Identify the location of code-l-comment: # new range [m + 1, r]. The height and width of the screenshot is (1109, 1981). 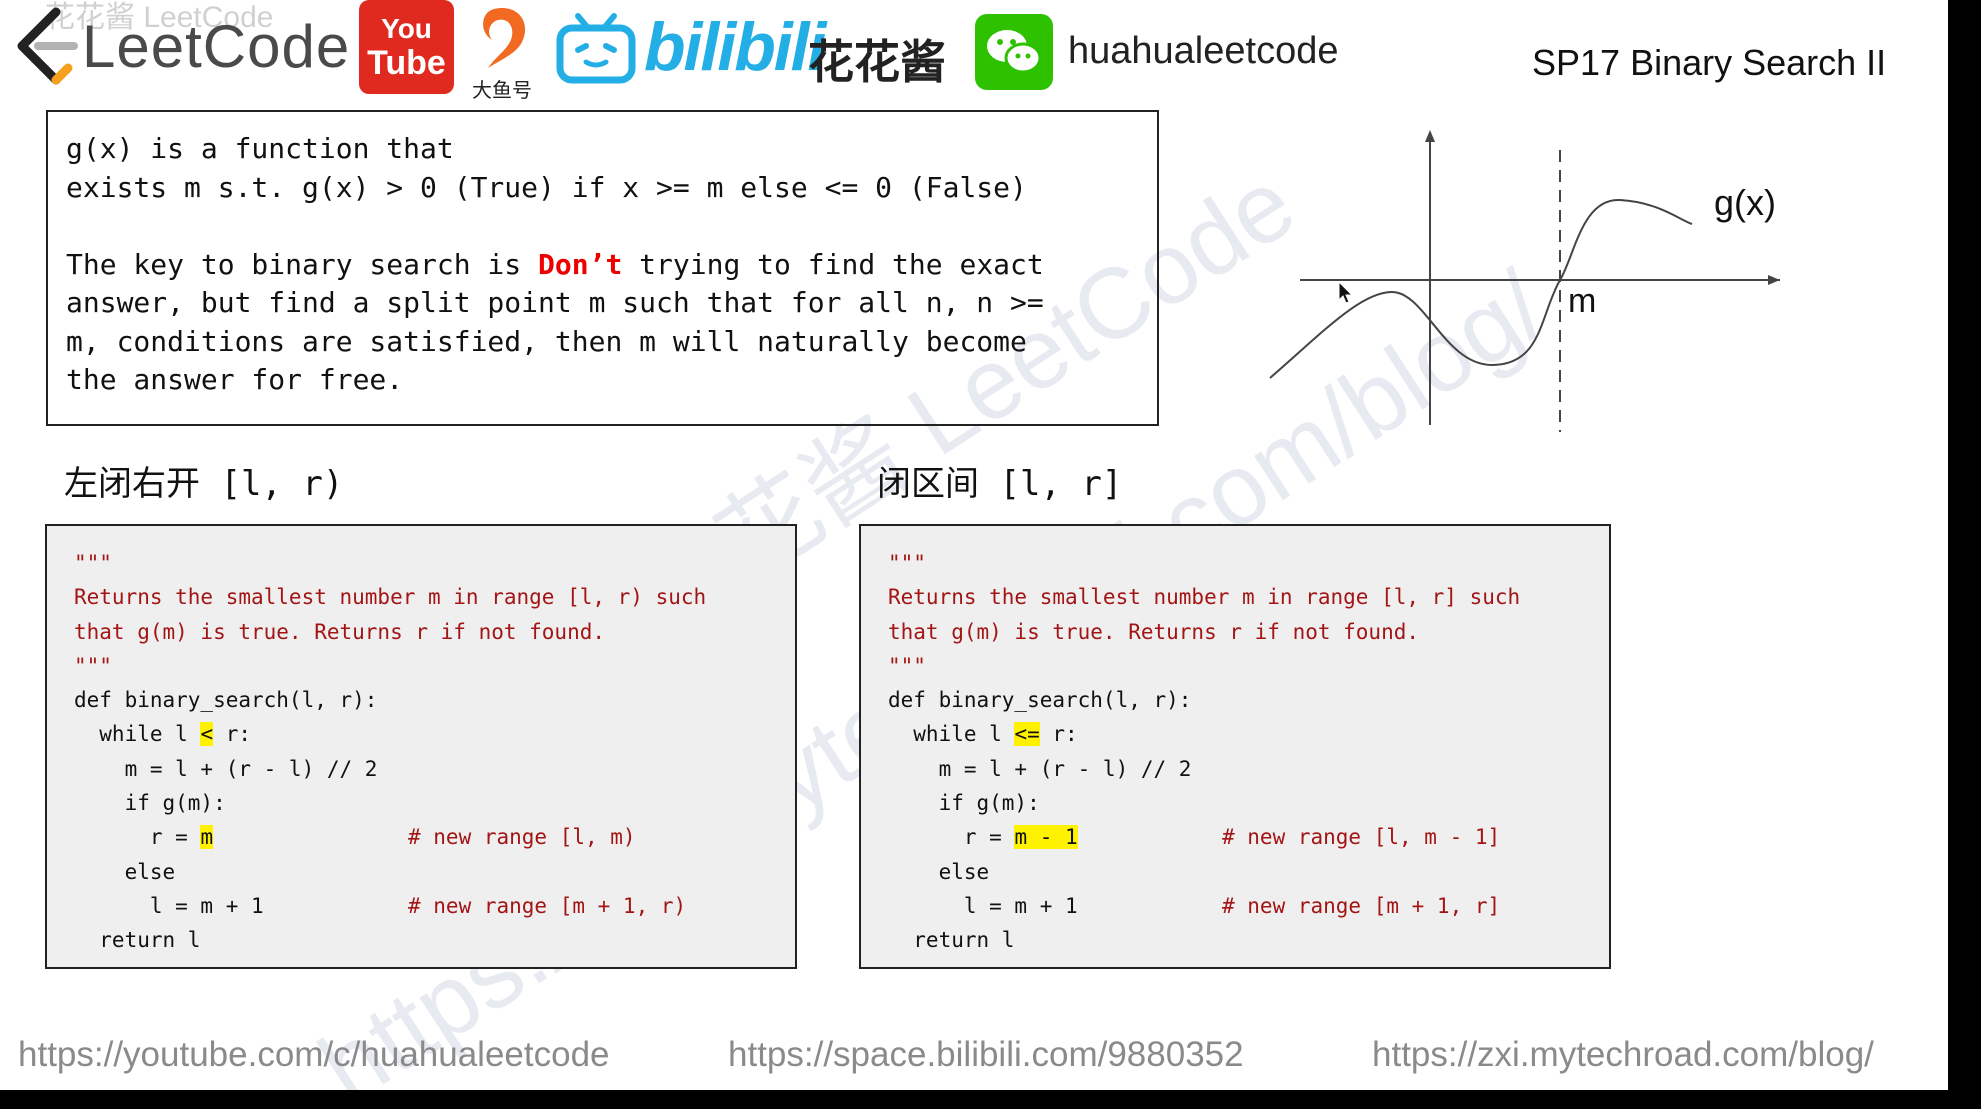
(1361, 905).